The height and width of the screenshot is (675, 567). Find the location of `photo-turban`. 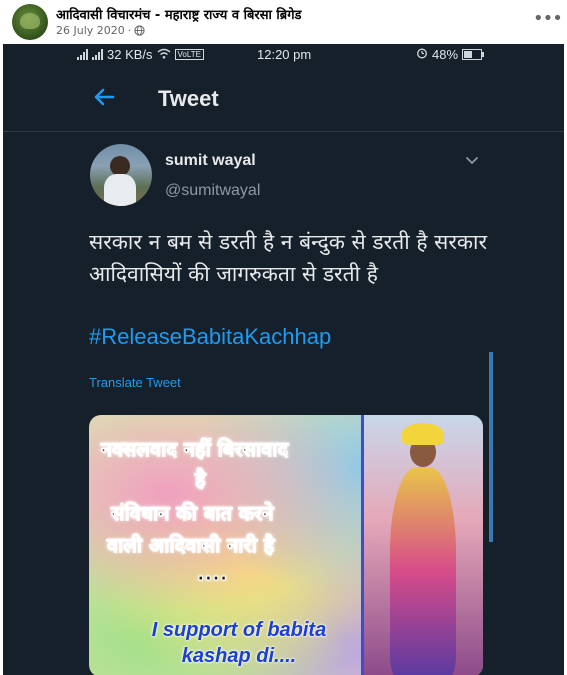

photo-turban is located at coordinates (423, 434).